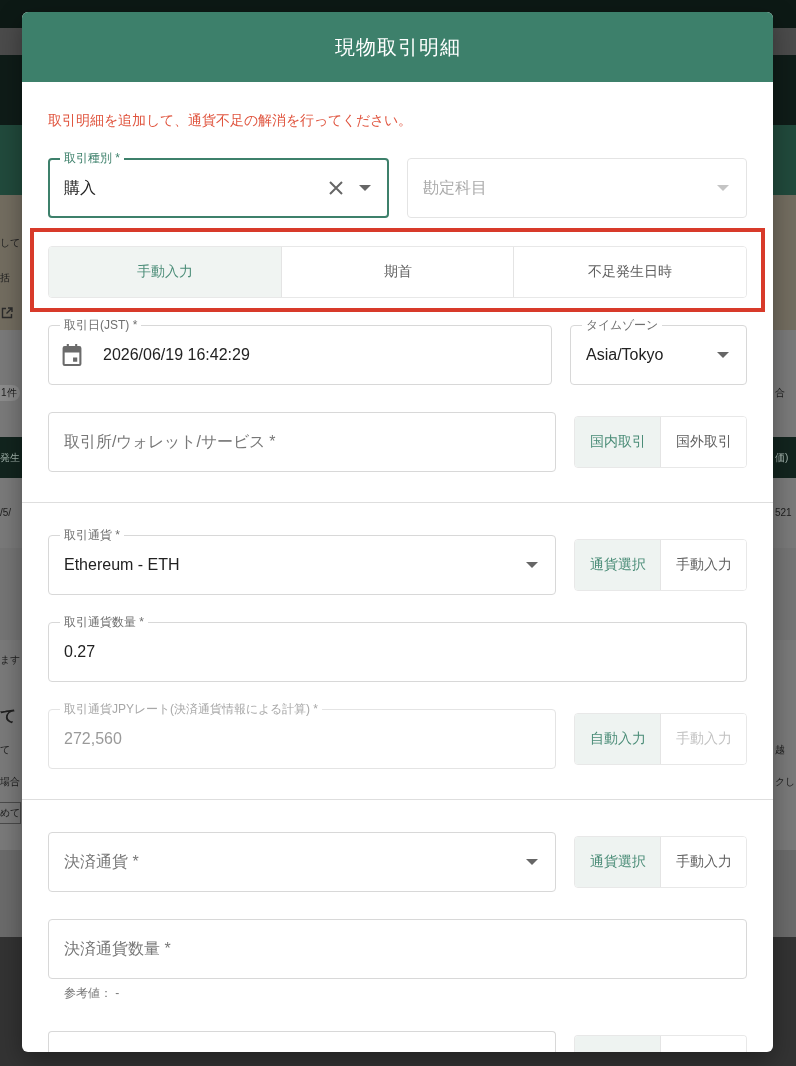 Image resolution: width=796 pixels, height=1066 pixels. What do you see at coordinates (92, 993) in the screenshot?
I see `helper-text: 参考値： -` at bounding box center [92, 993].